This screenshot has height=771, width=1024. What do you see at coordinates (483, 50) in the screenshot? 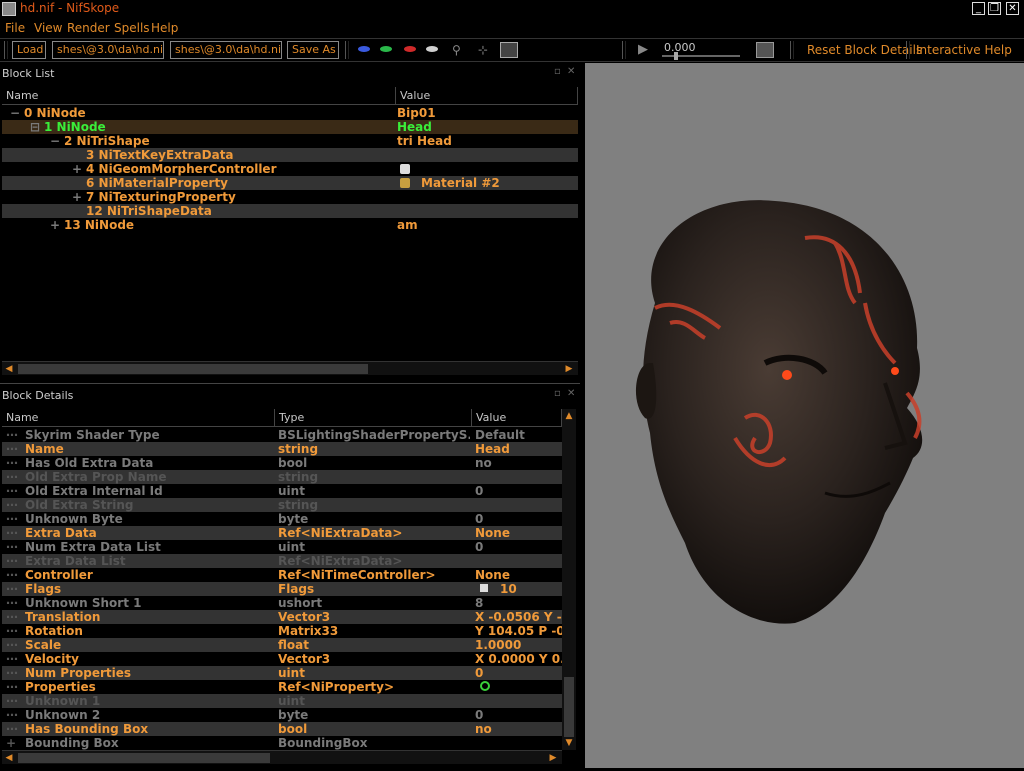
I see `axes-icon: ⊹` at bounding box center [483, 50].